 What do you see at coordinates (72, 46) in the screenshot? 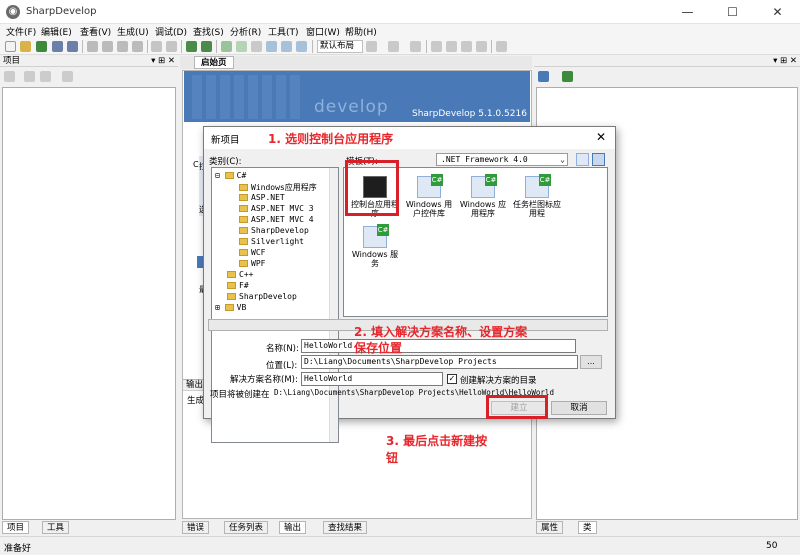
I see `save-all-icon` at bounding box center [72, 46].